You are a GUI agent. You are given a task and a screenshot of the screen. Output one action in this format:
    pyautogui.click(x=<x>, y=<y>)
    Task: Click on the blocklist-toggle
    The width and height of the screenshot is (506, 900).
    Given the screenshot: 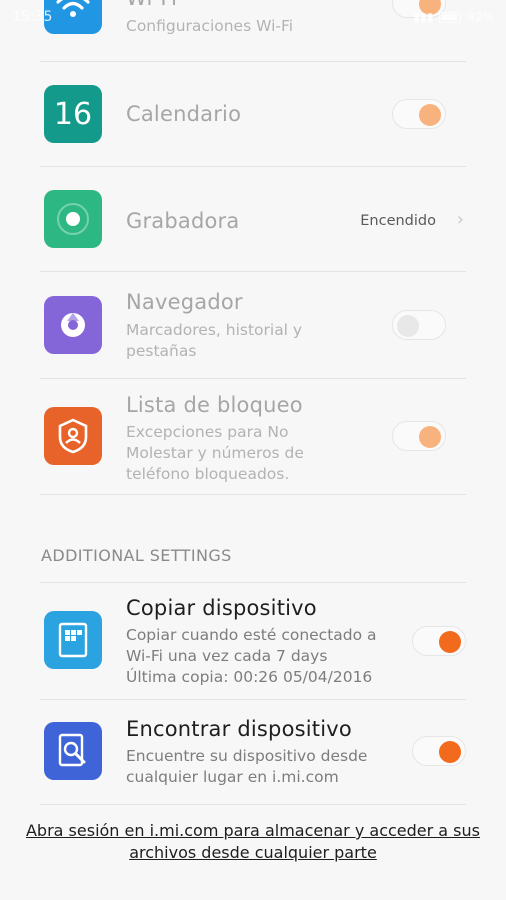 What is the action you would take?
    pyautogui.click(x=419, y=436)
    